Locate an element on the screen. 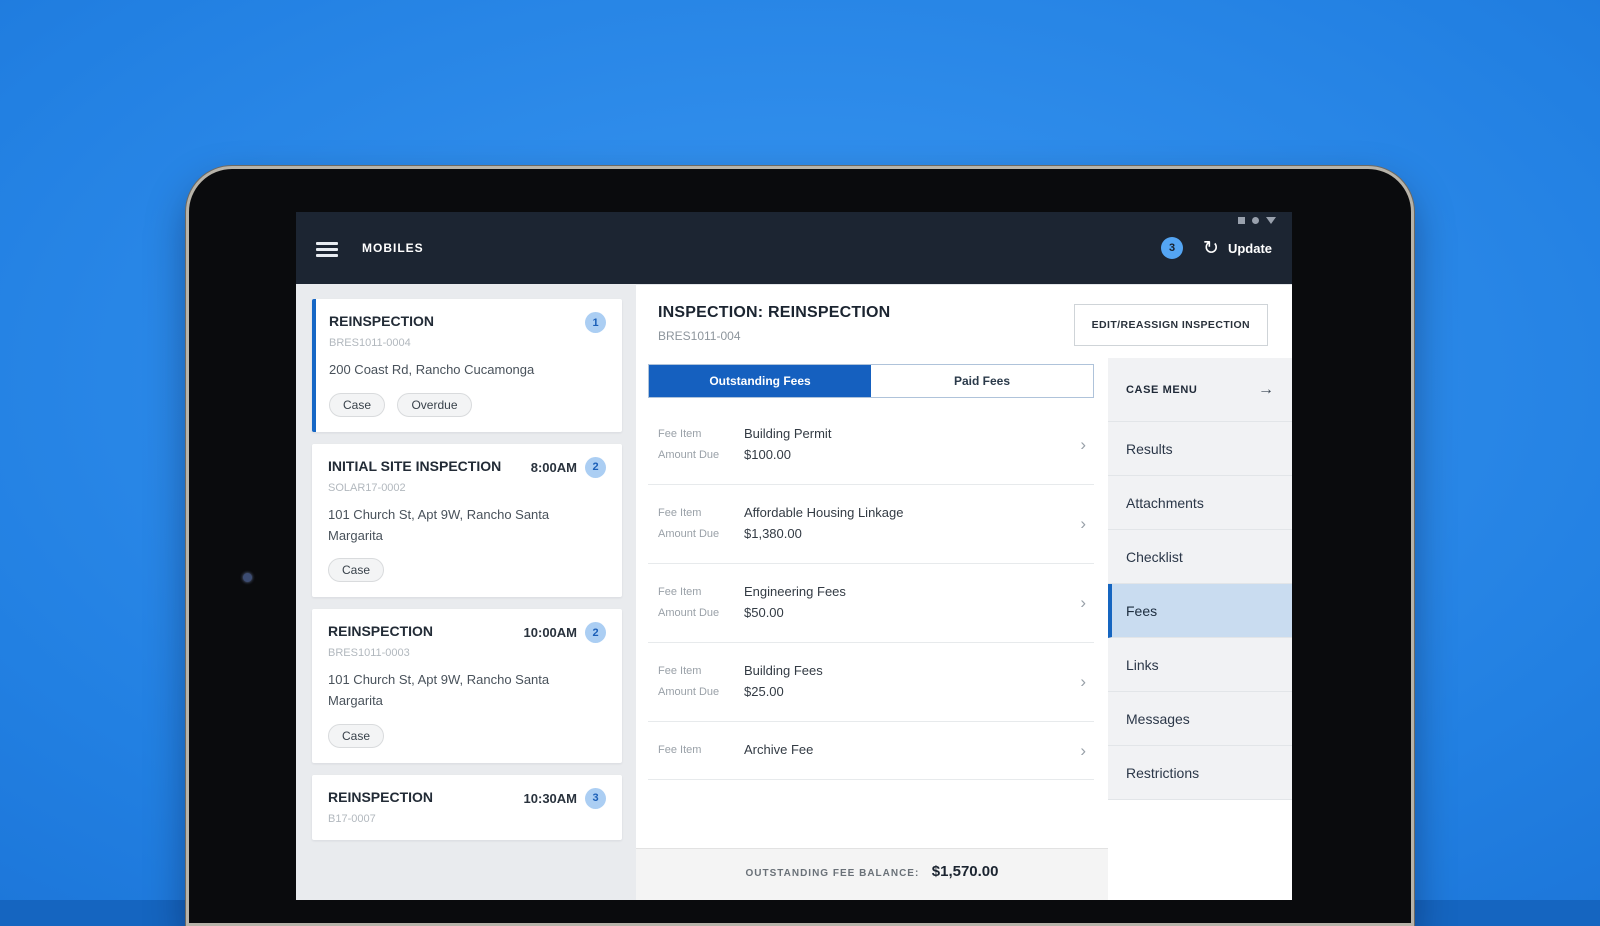  inspection-code: BRES1011-0004 is located at coordinates (370, 343).